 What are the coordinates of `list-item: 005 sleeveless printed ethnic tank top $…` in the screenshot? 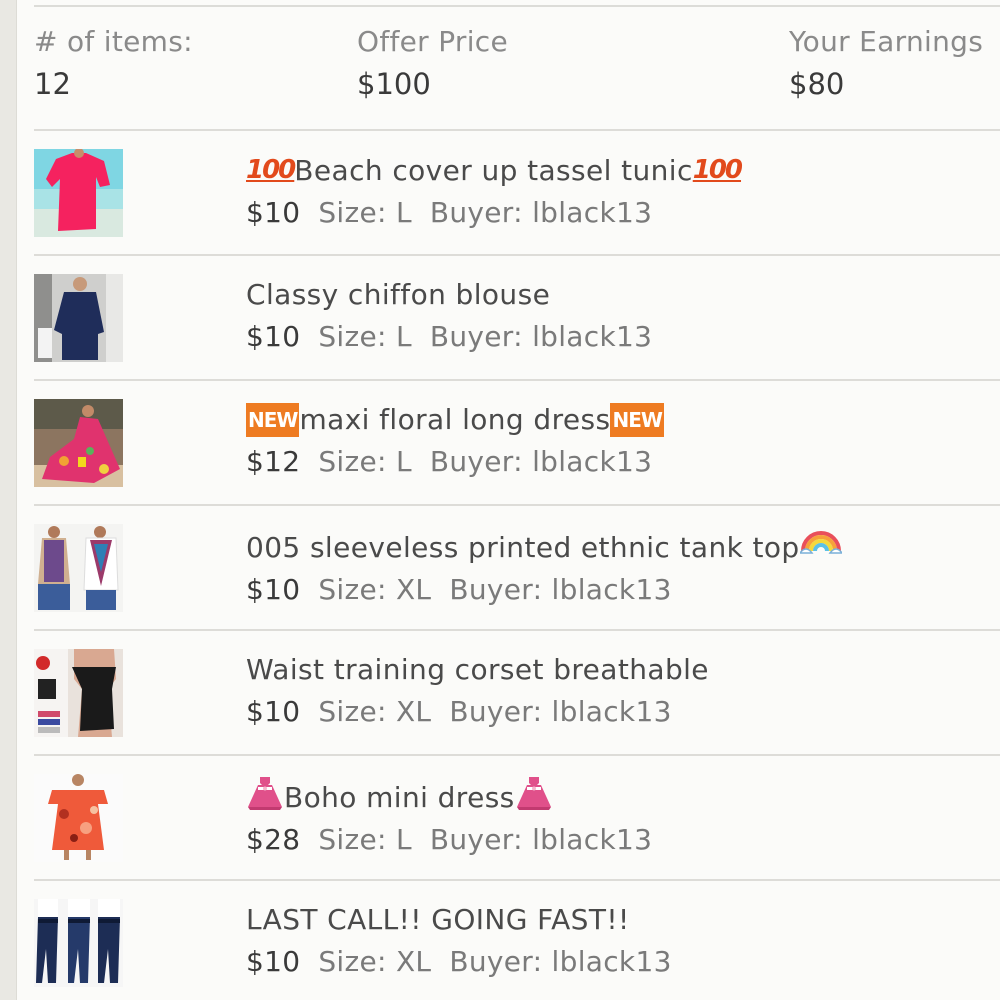 It's located at (517, 567).